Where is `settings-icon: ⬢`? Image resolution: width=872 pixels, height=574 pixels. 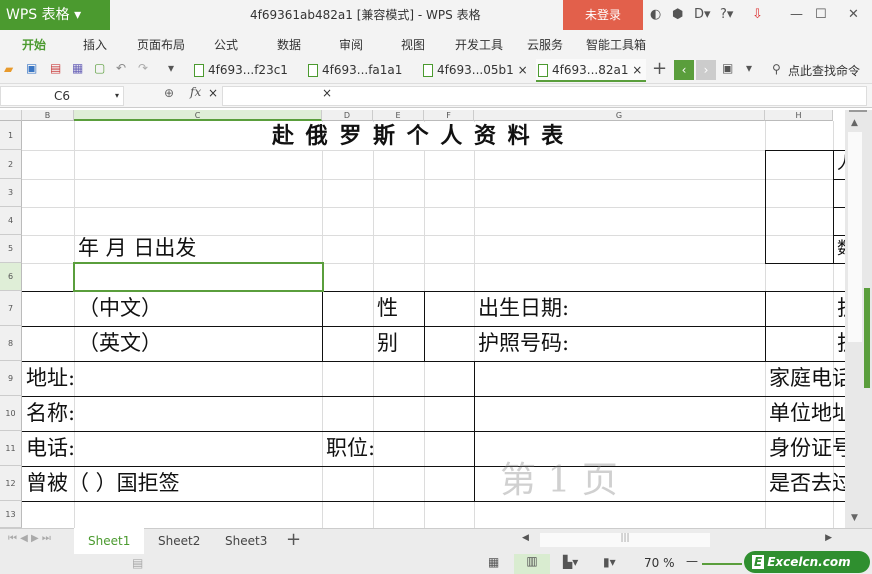 settings-icon: ⬢ is located at coordinates (677, 15).